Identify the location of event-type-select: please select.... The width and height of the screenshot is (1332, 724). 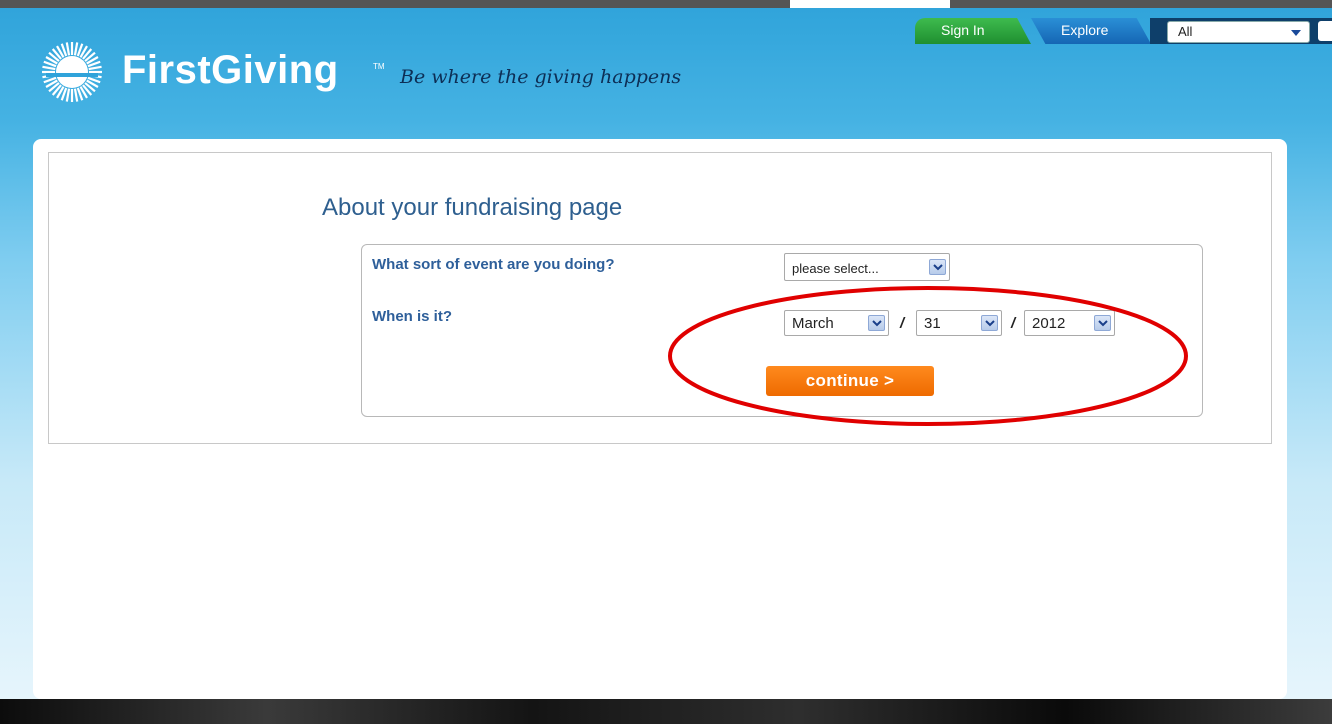
(867, 267).